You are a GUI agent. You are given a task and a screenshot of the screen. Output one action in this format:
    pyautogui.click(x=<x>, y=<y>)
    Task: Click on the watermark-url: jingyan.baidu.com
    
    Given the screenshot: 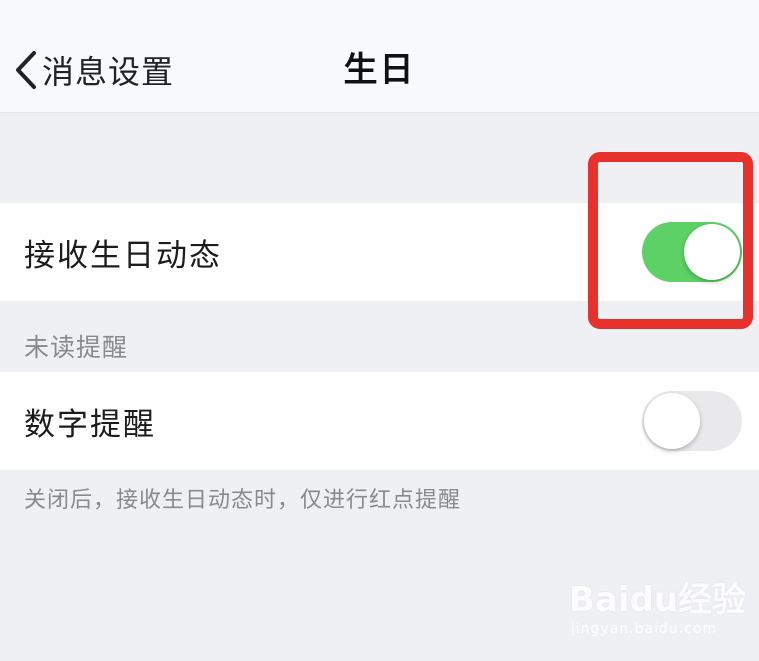 What is the action you would take?
    pyautogui.click(x=644, y=629)
    